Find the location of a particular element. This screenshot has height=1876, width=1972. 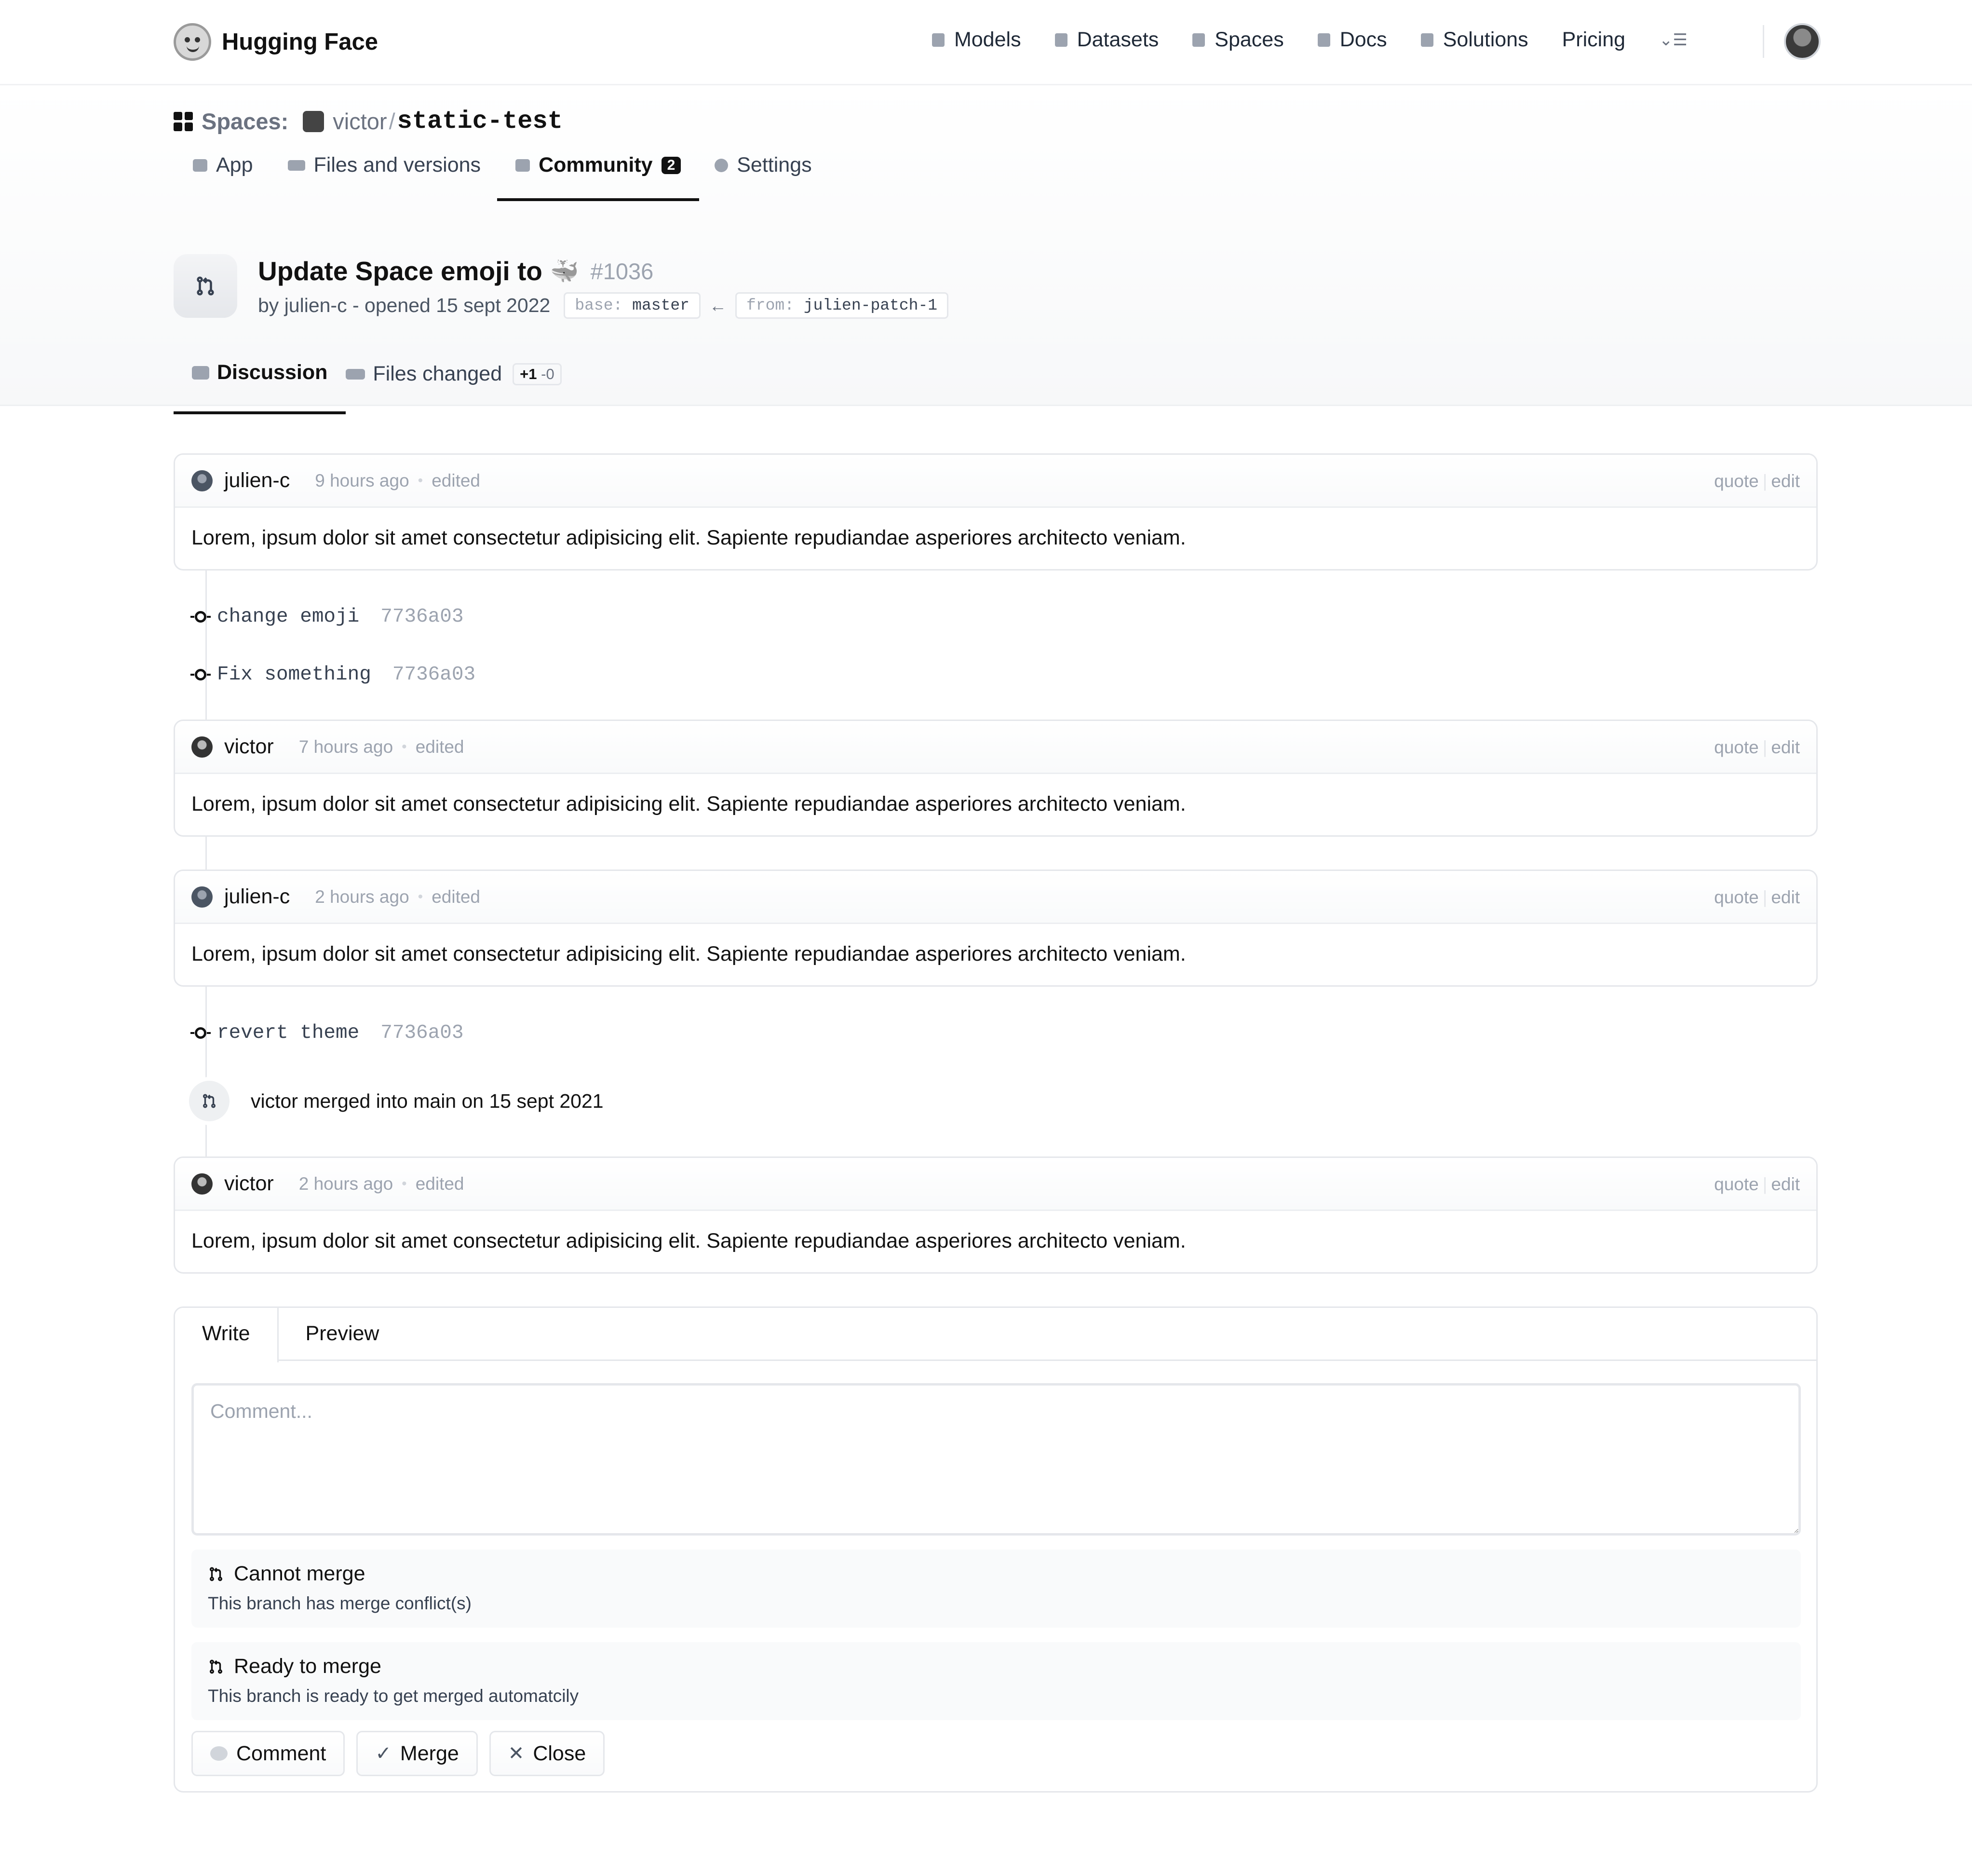

tab-files: Files and versions is located at coordinates (393, 177).